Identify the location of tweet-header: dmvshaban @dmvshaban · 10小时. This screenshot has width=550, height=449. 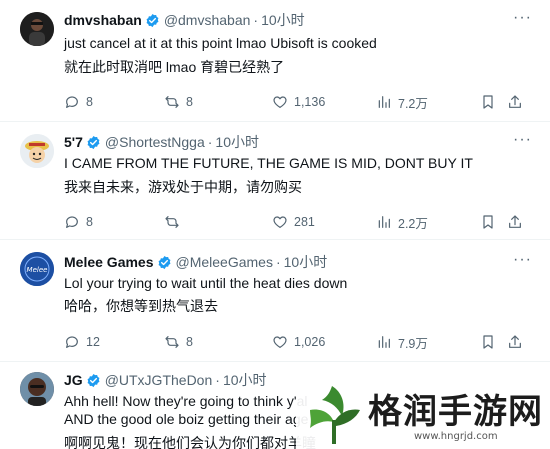
(184, 20).